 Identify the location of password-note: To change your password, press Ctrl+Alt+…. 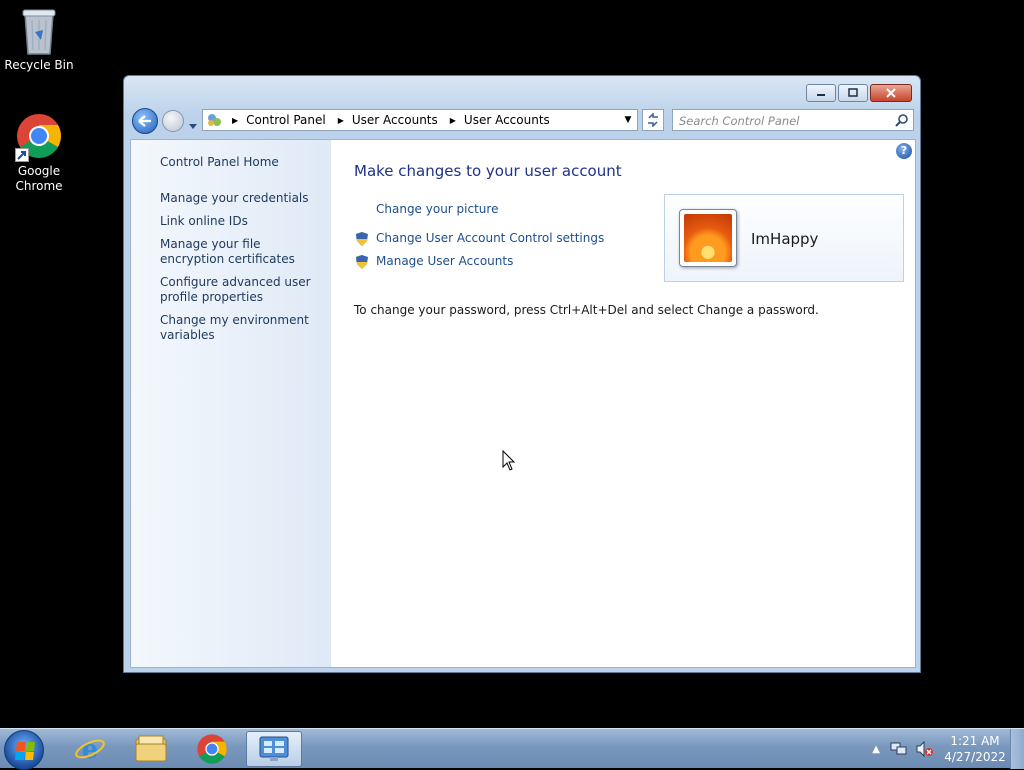
(586, 310).